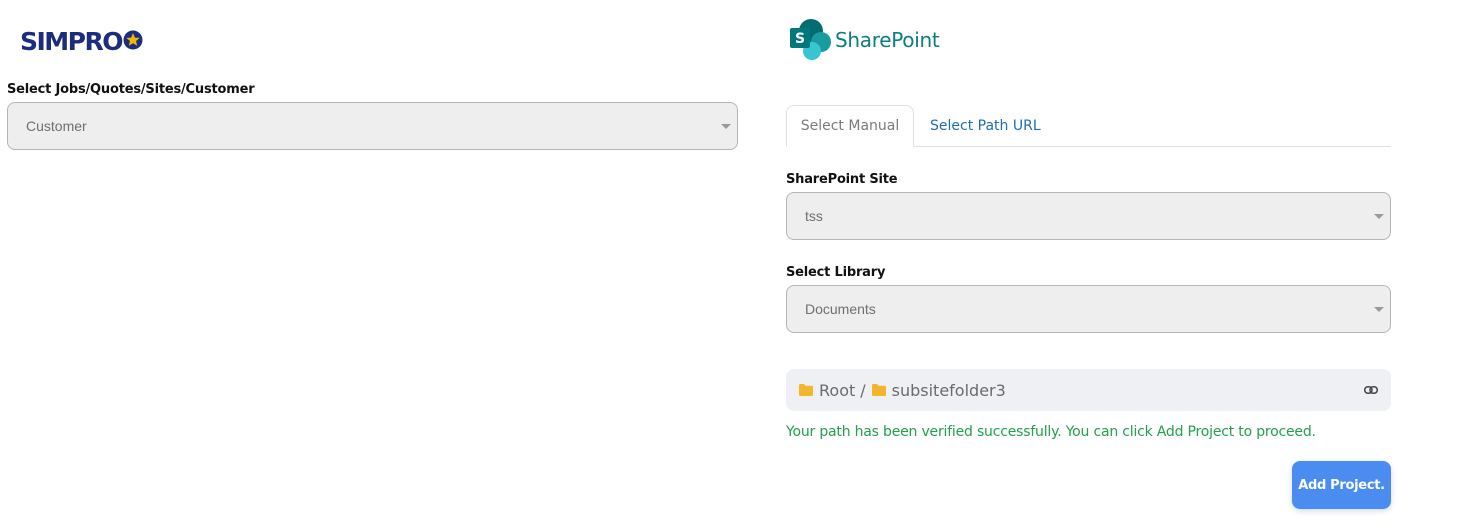 The width and height of the screenshot is (1463, 532). I want to click on path-mode-tabs: Select Manual Select Path URL, so click(1088, 126).